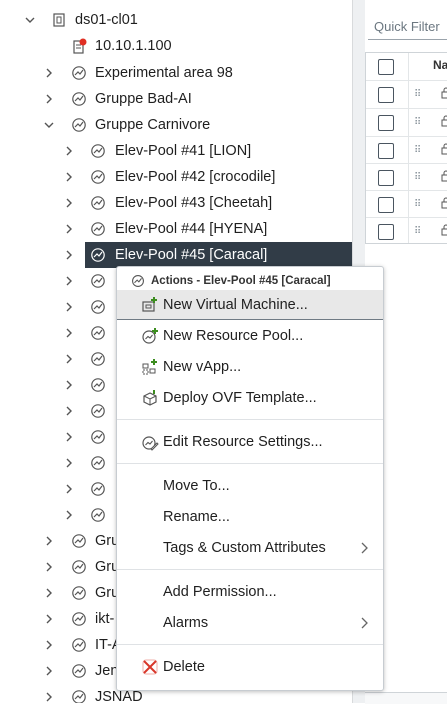  Describe the element at coordinates (176, 125) in the screenshot. I see `tree-item-group: Gruppe Carnivore` at that location.